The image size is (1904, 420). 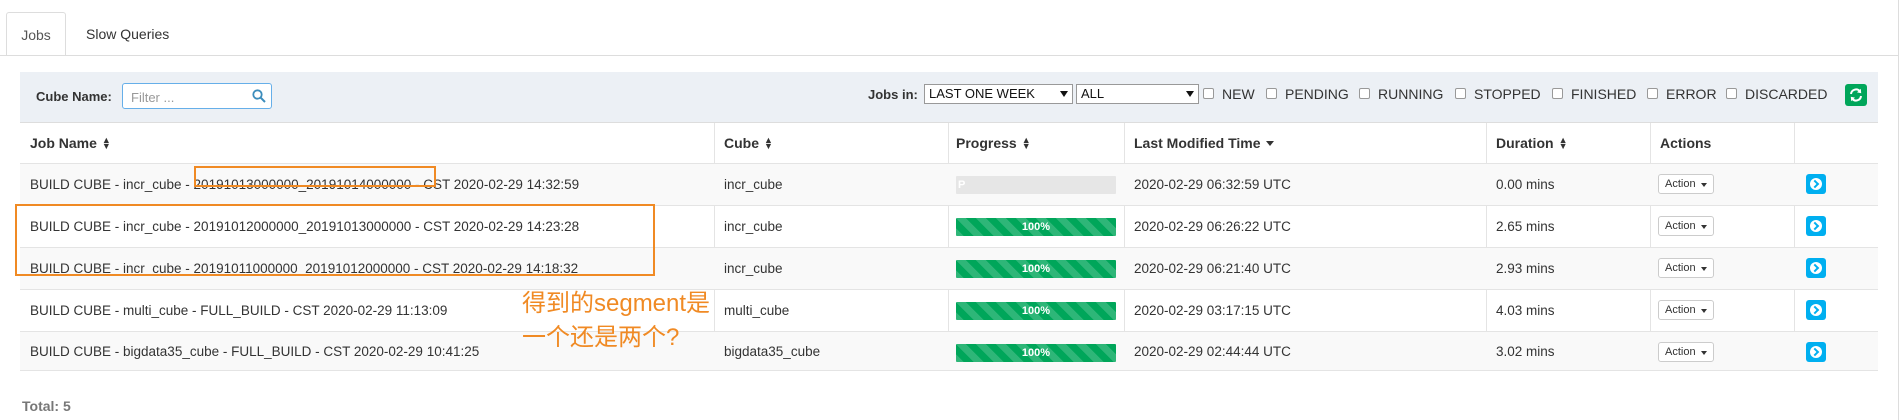 What do you see at coordinates (1604, 94) in the screenshot?
I see `status-label-finished: FINISHED` at bounding box center [1604, 94].